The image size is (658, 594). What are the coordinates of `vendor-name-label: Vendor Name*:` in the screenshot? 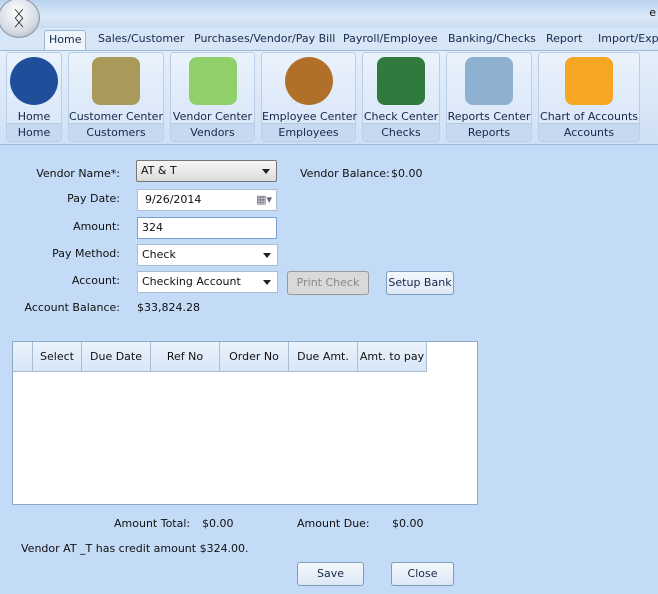 It's located at (78, 173).